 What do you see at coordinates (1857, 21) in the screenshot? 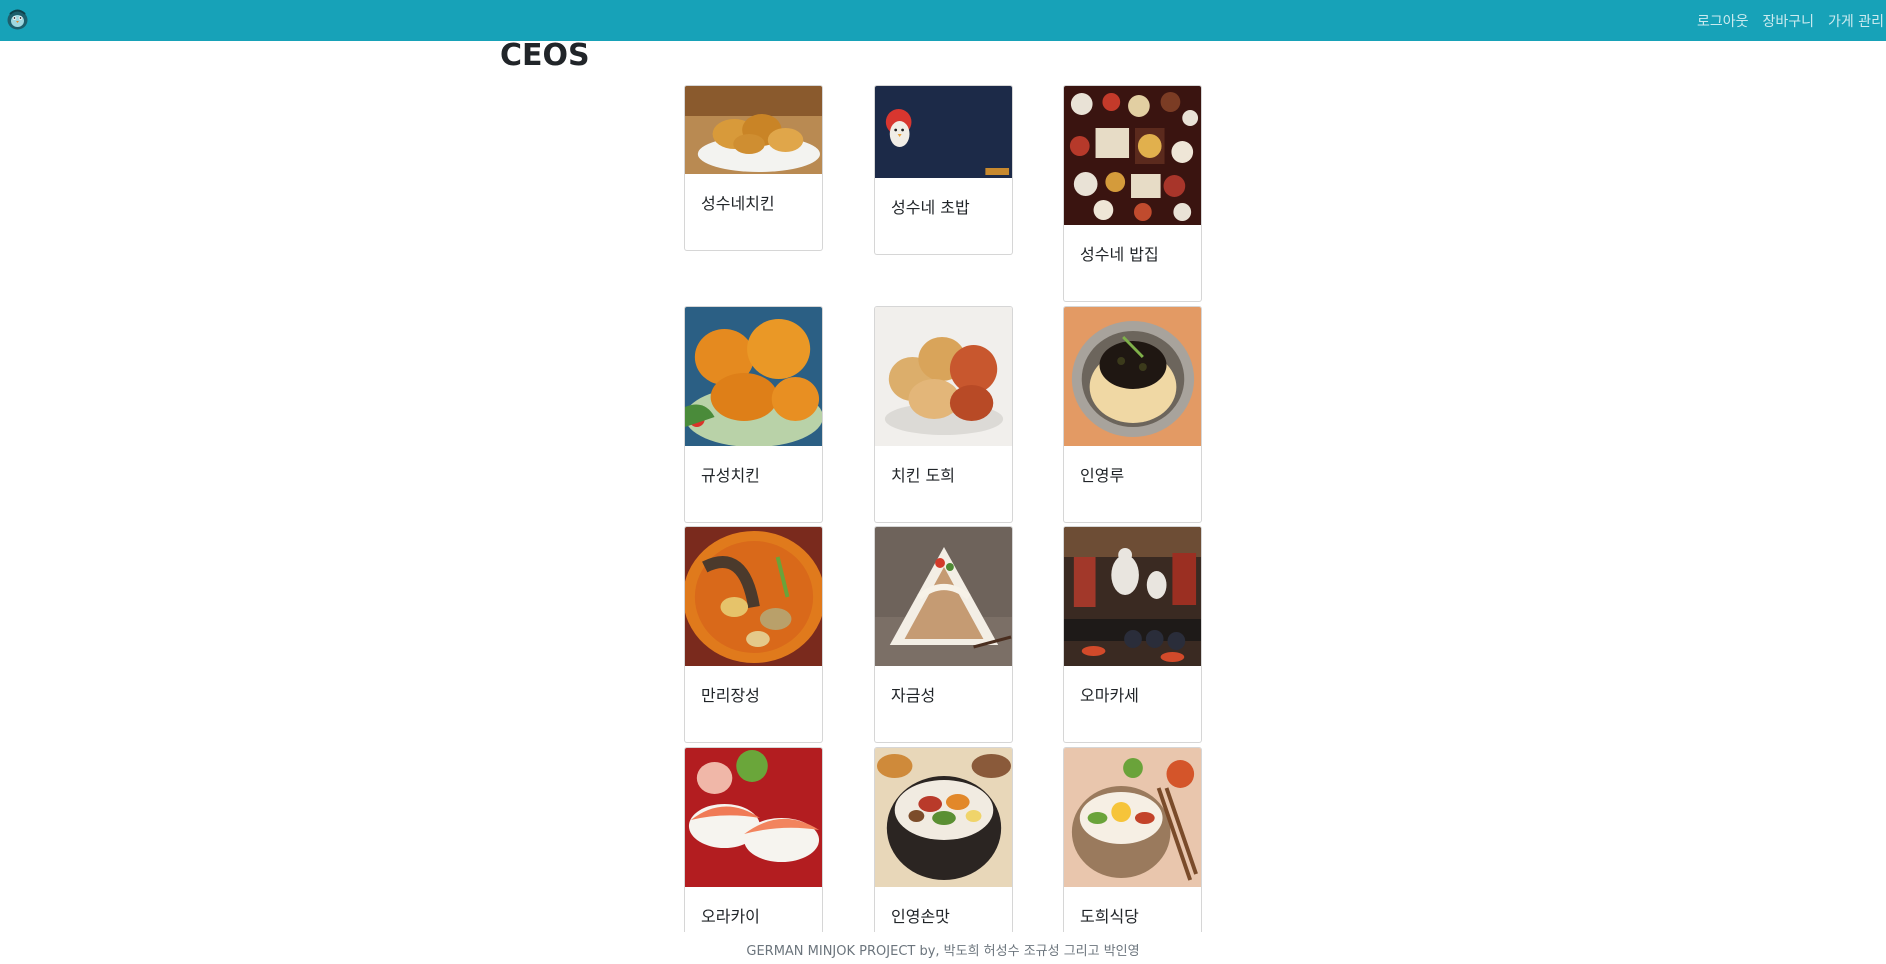
I see `store-management-link: 가게 관리` at bounding box center [1857, 21].